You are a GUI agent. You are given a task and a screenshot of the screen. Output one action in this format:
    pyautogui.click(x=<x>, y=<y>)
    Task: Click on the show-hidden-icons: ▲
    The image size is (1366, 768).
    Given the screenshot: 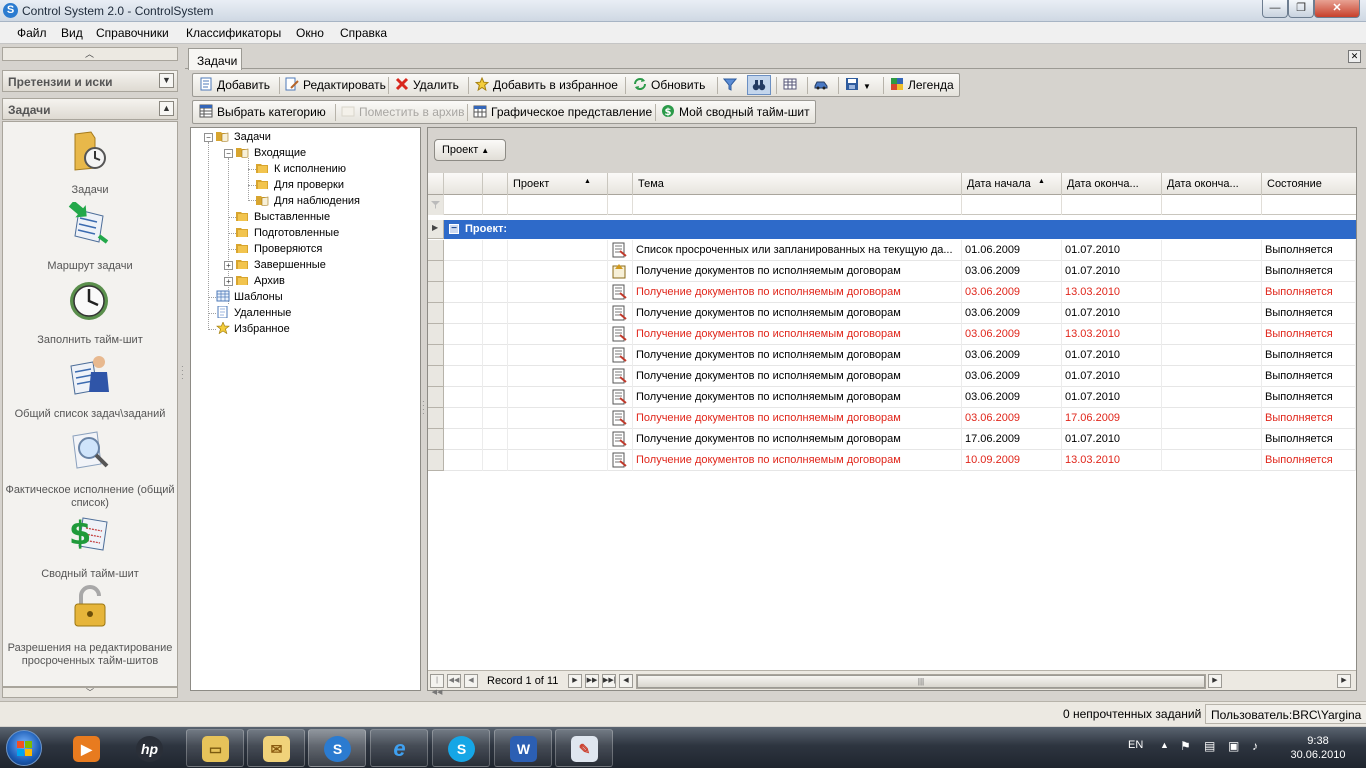 What is the action you would take?
    pyautogui.click(x=1164, y=745)
    